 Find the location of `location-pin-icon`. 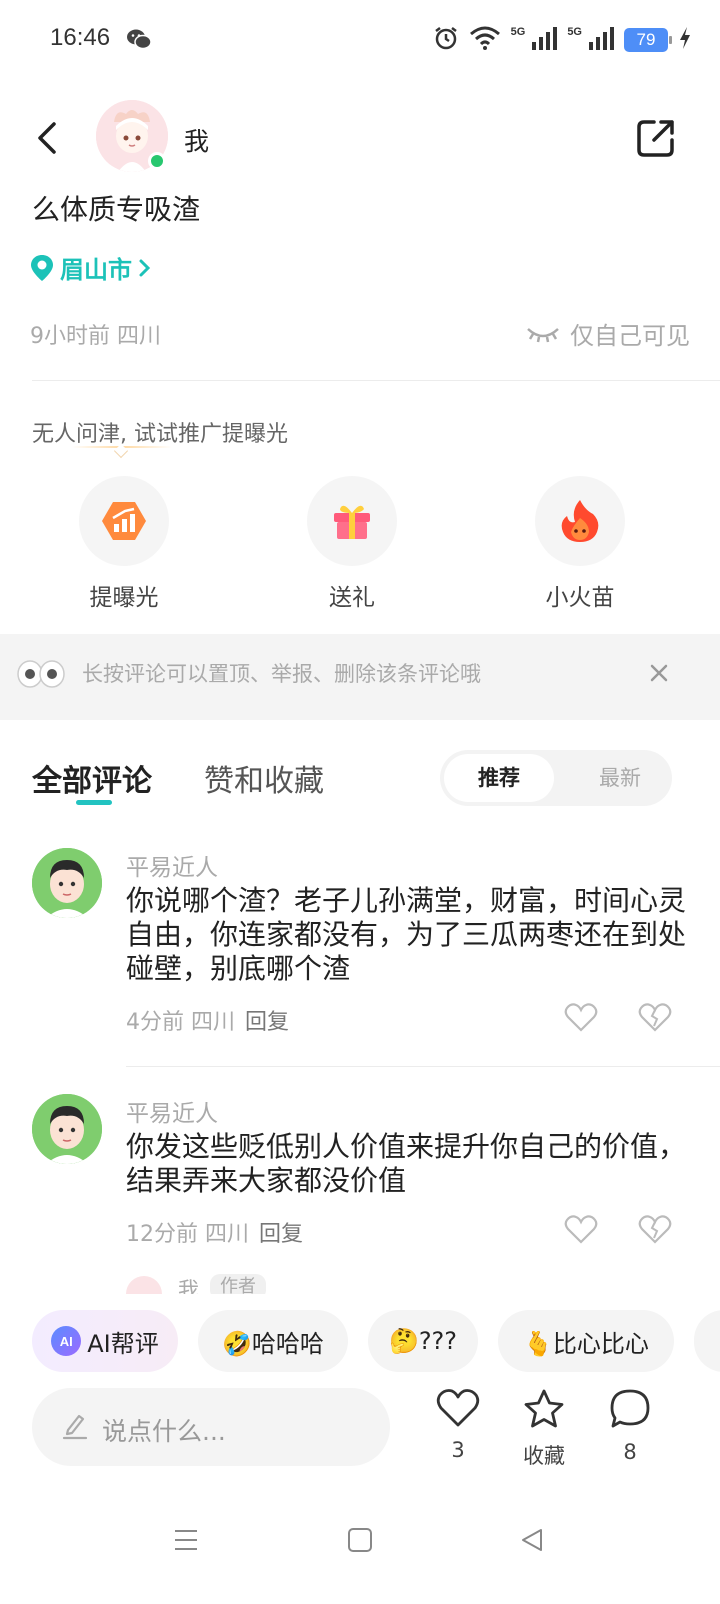

location-pin-icon is located at coordinates (42, 267).